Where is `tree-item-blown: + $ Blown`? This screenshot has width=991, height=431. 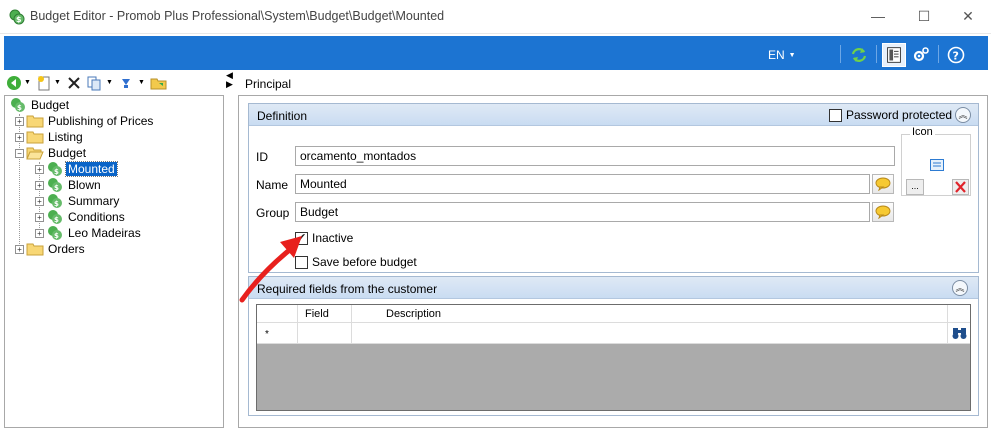 tree-item-blown: + $ Blown is located at coordinates (69, 185).